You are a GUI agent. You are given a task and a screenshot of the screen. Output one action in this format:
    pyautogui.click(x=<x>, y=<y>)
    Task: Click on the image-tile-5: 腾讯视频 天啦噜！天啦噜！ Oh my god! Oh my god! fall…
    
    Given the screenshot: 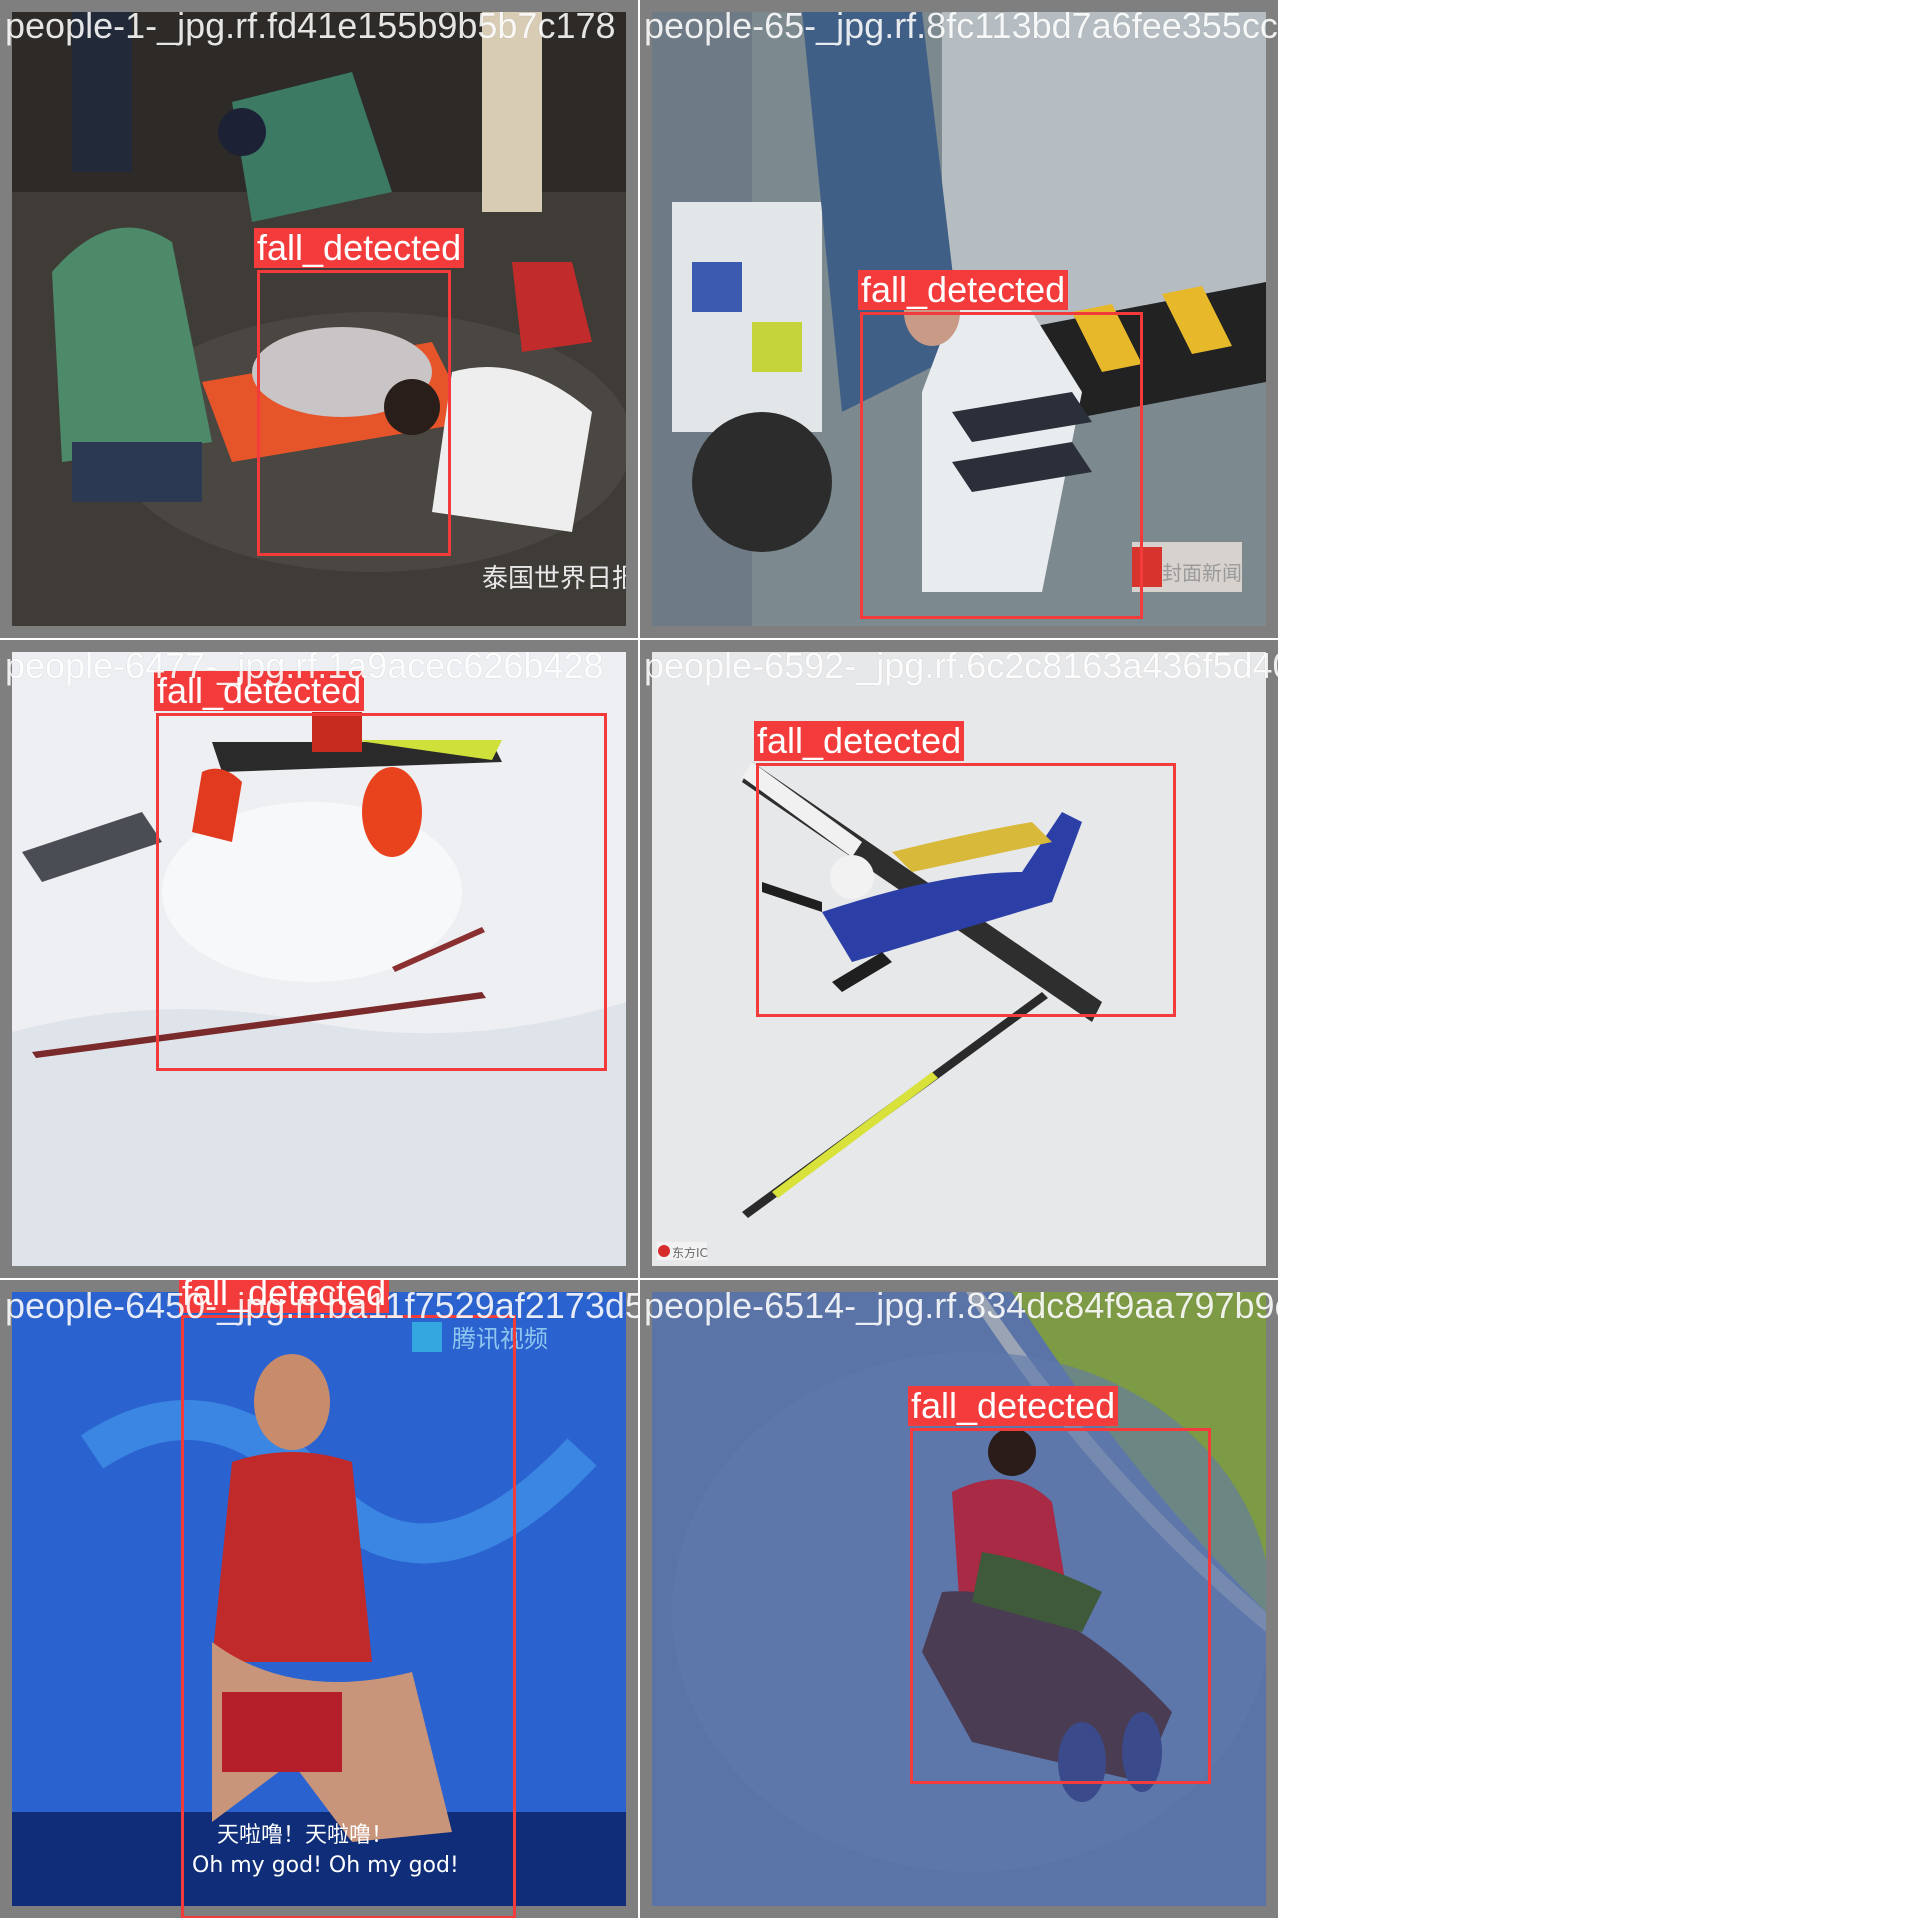 What is the action you would take?
    pyautogui.click(x=319, y=1599)
    